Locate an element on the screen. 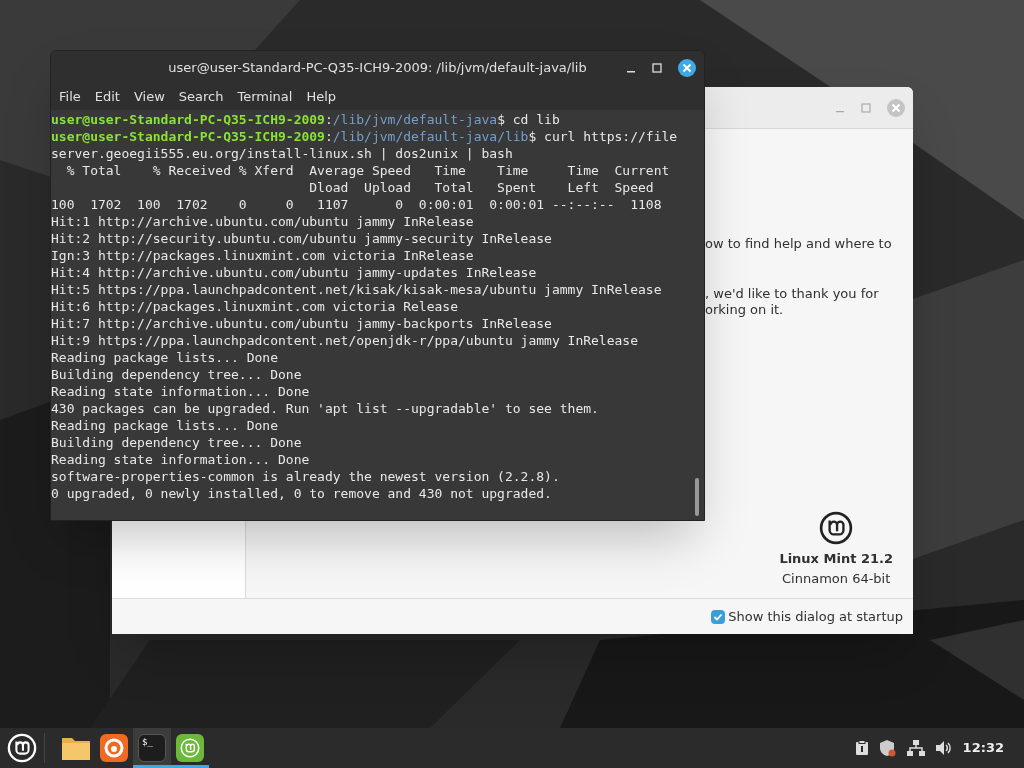  scrollbar-thumb is located at coordinates (697, 497).